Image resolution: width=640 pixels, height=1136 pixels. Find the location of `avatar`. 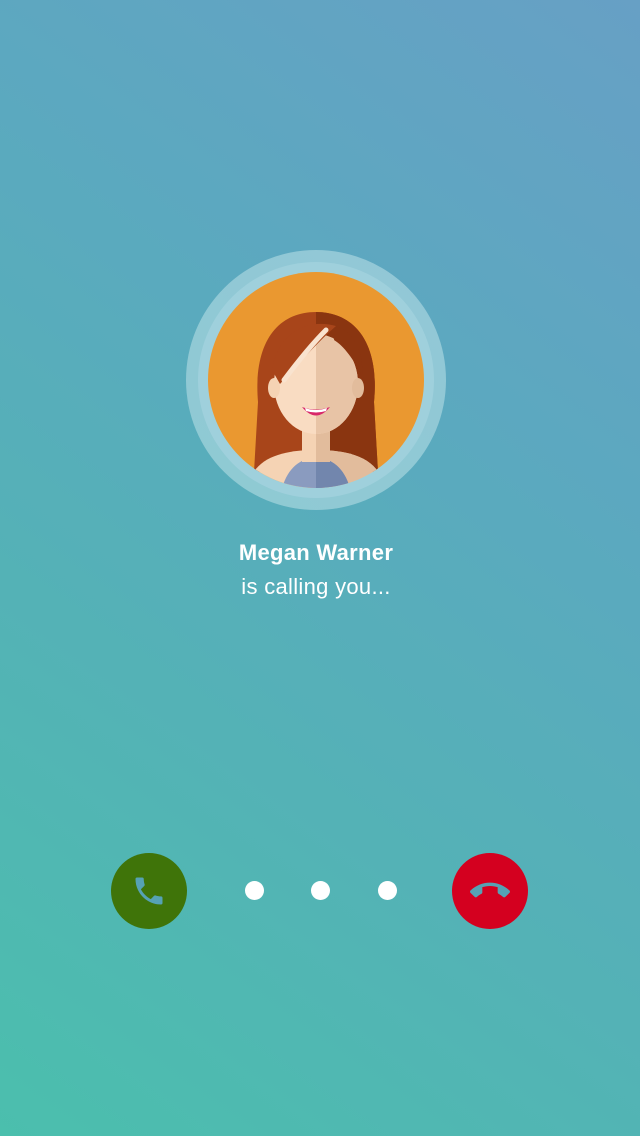

avatar is located at coordinates (316, 380).